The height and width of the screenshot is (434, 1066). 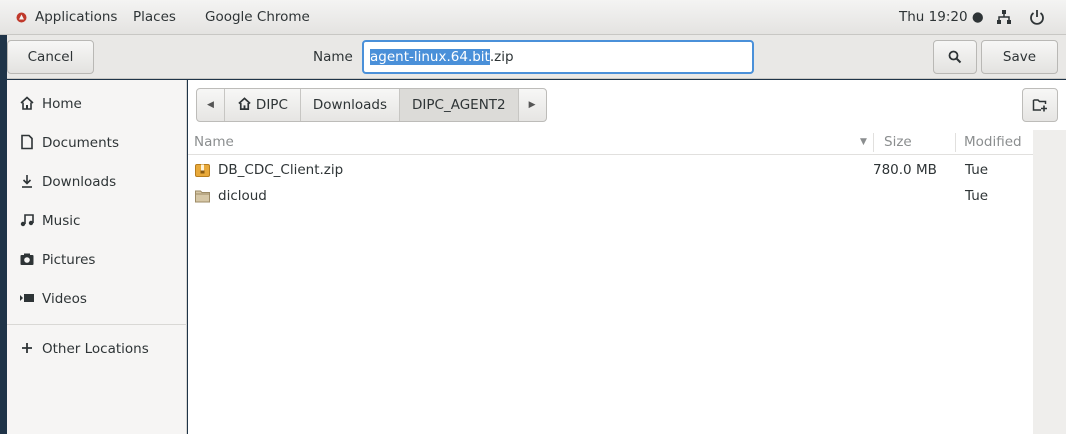 I want to click on archive-icon, so click(x=202, y=170).